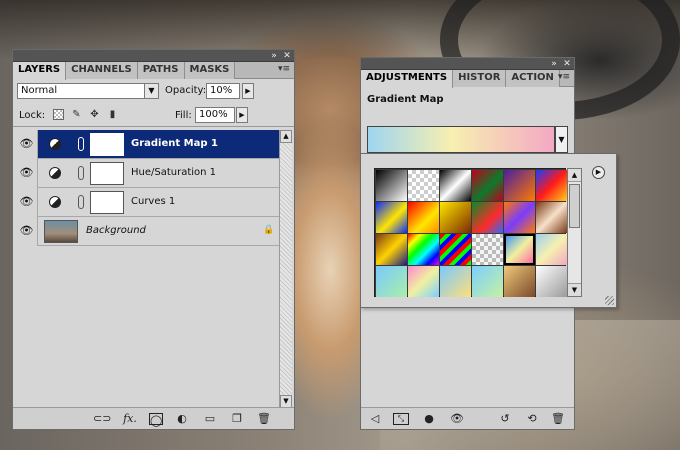 The width and height of the screenshot is (680, 450). What do you see at coordinates (147, 202) in the screenshot?
I see `layer-row: 👁 Curves 1` at bounding box center [147, 202].